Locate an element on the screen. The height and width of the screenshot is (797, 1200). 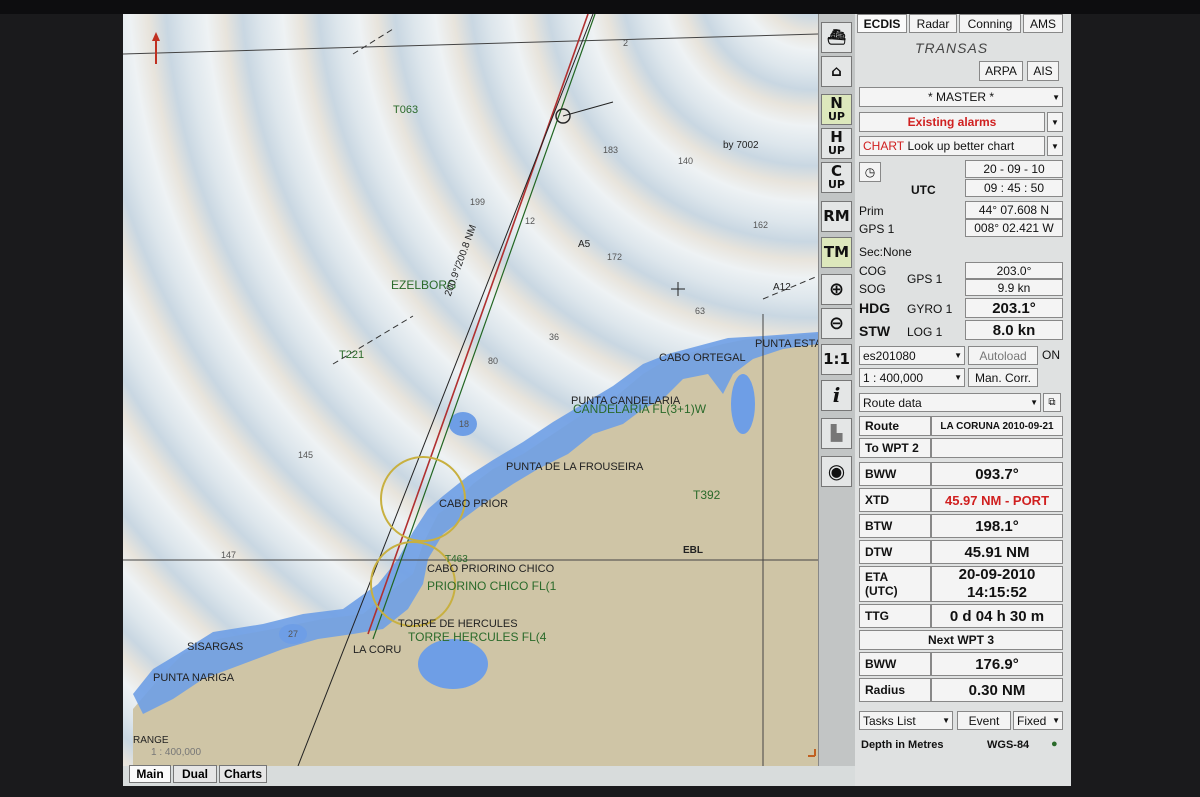
time-field: 09 : 45 : 50 is located at coordinates (1014, 188).